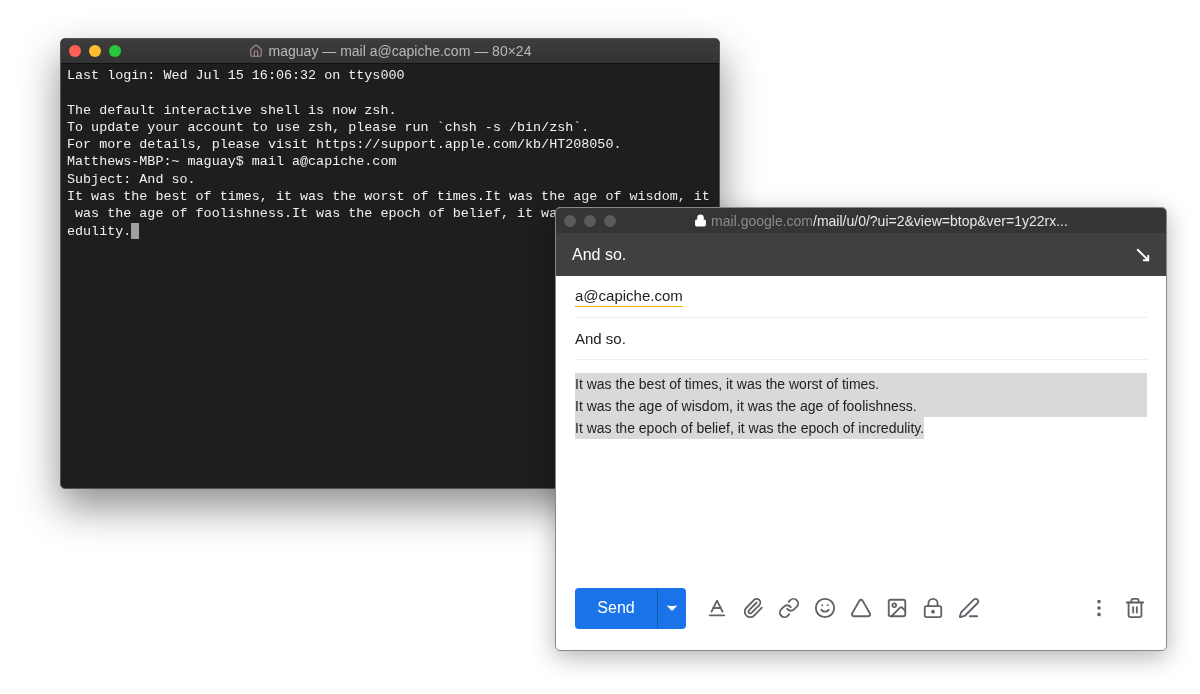 Image resolution: width=1200 pixels, height=694 pixels. I want to click on terminal-line: For more details, please visit https://support.apple.com/kb/HT208050., so click(344, 145).